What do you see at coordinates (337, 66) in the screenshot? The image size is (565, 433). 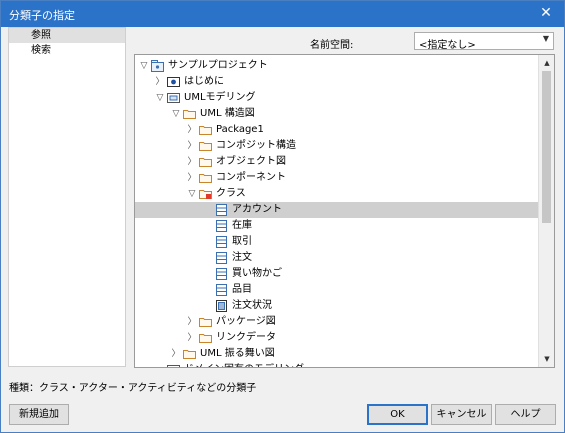 I see `tree-node: ▽ サンプルプロジェクト` at bounding box center [337, 66].